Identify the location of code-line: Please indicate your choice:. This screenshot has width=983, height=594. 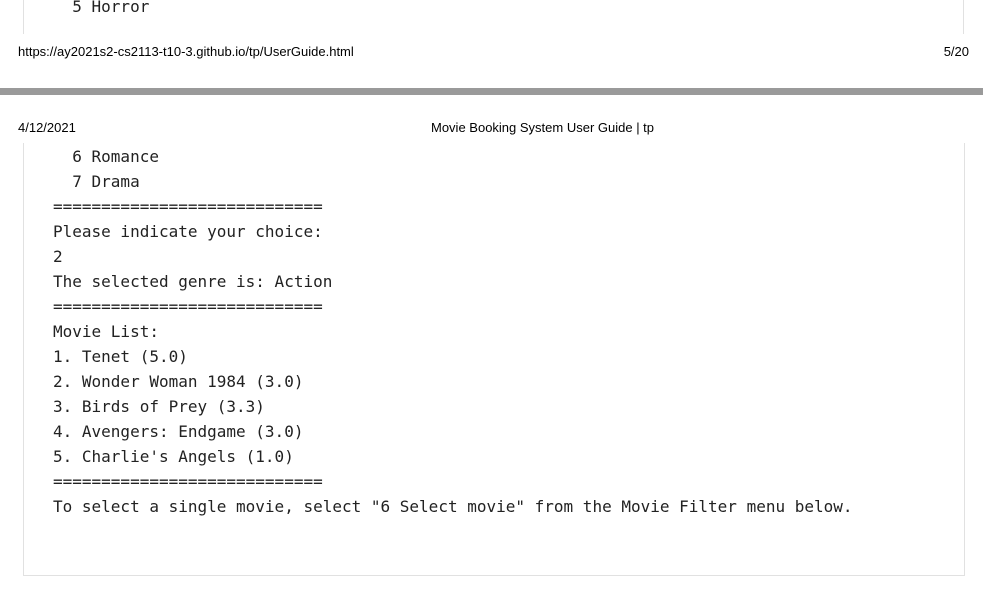
(188, 231).